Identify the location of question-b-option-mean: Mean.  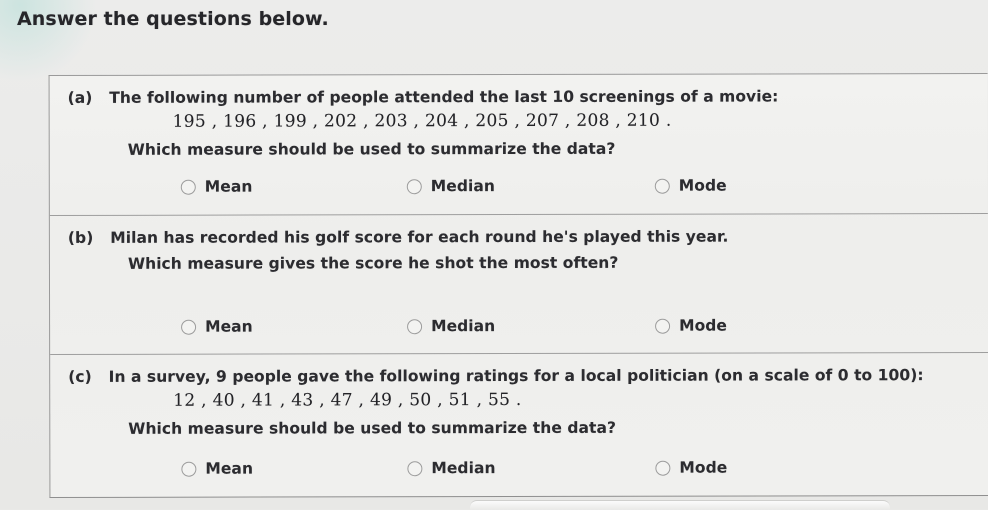
(217, 327).